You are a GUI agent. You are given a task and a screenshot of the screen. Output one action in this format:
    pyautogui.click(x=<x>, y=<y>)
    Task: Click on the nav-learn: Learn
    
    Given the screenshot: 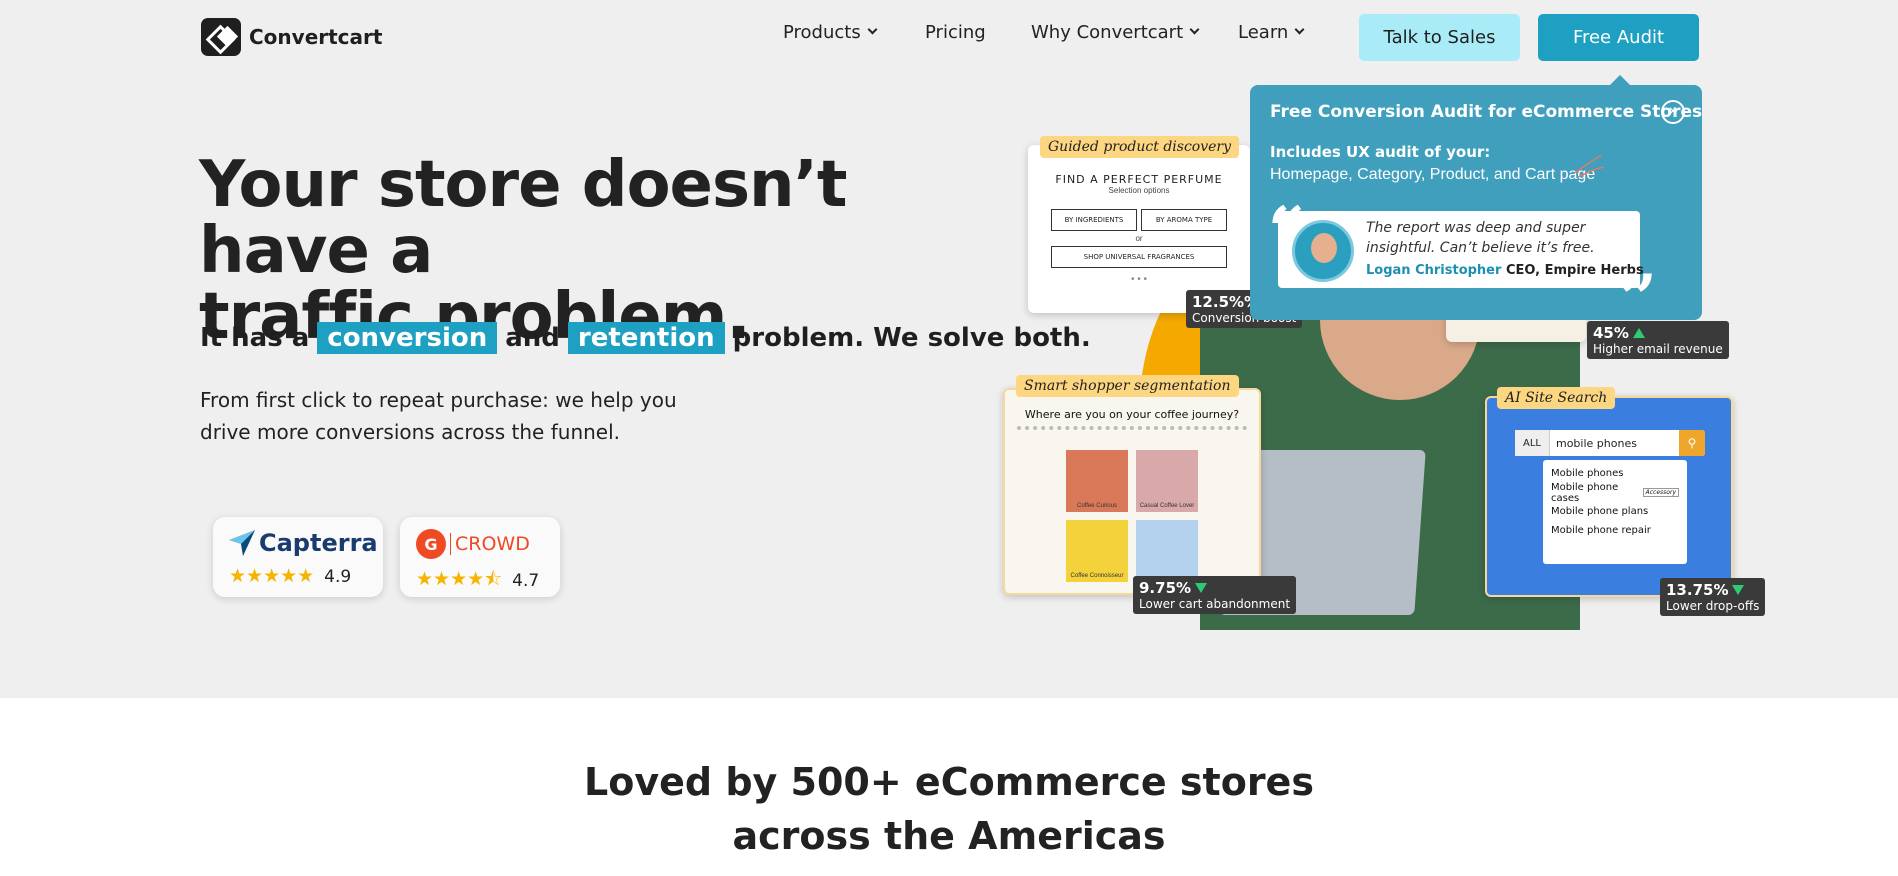 What is the action you would take?
    pyautogui.click(x=1271, y=32)
    